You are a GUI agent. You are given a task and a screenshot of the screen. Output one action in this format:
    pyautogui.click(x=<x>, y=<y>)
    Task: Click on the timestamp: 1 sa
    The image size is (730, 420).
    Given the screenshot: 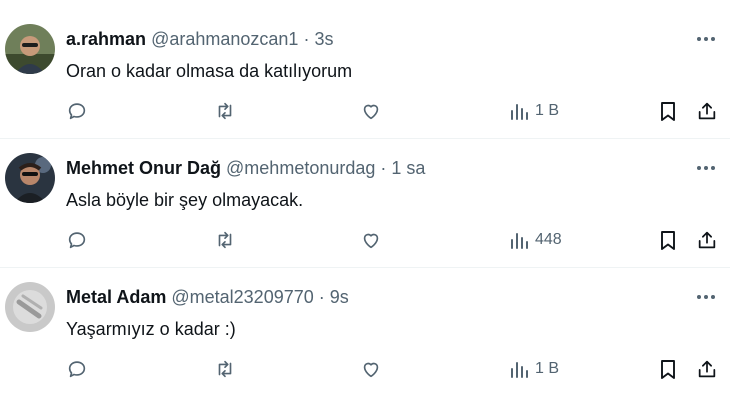 What is the action you would take?
    pyautogui.click(x=408, y=168)
    